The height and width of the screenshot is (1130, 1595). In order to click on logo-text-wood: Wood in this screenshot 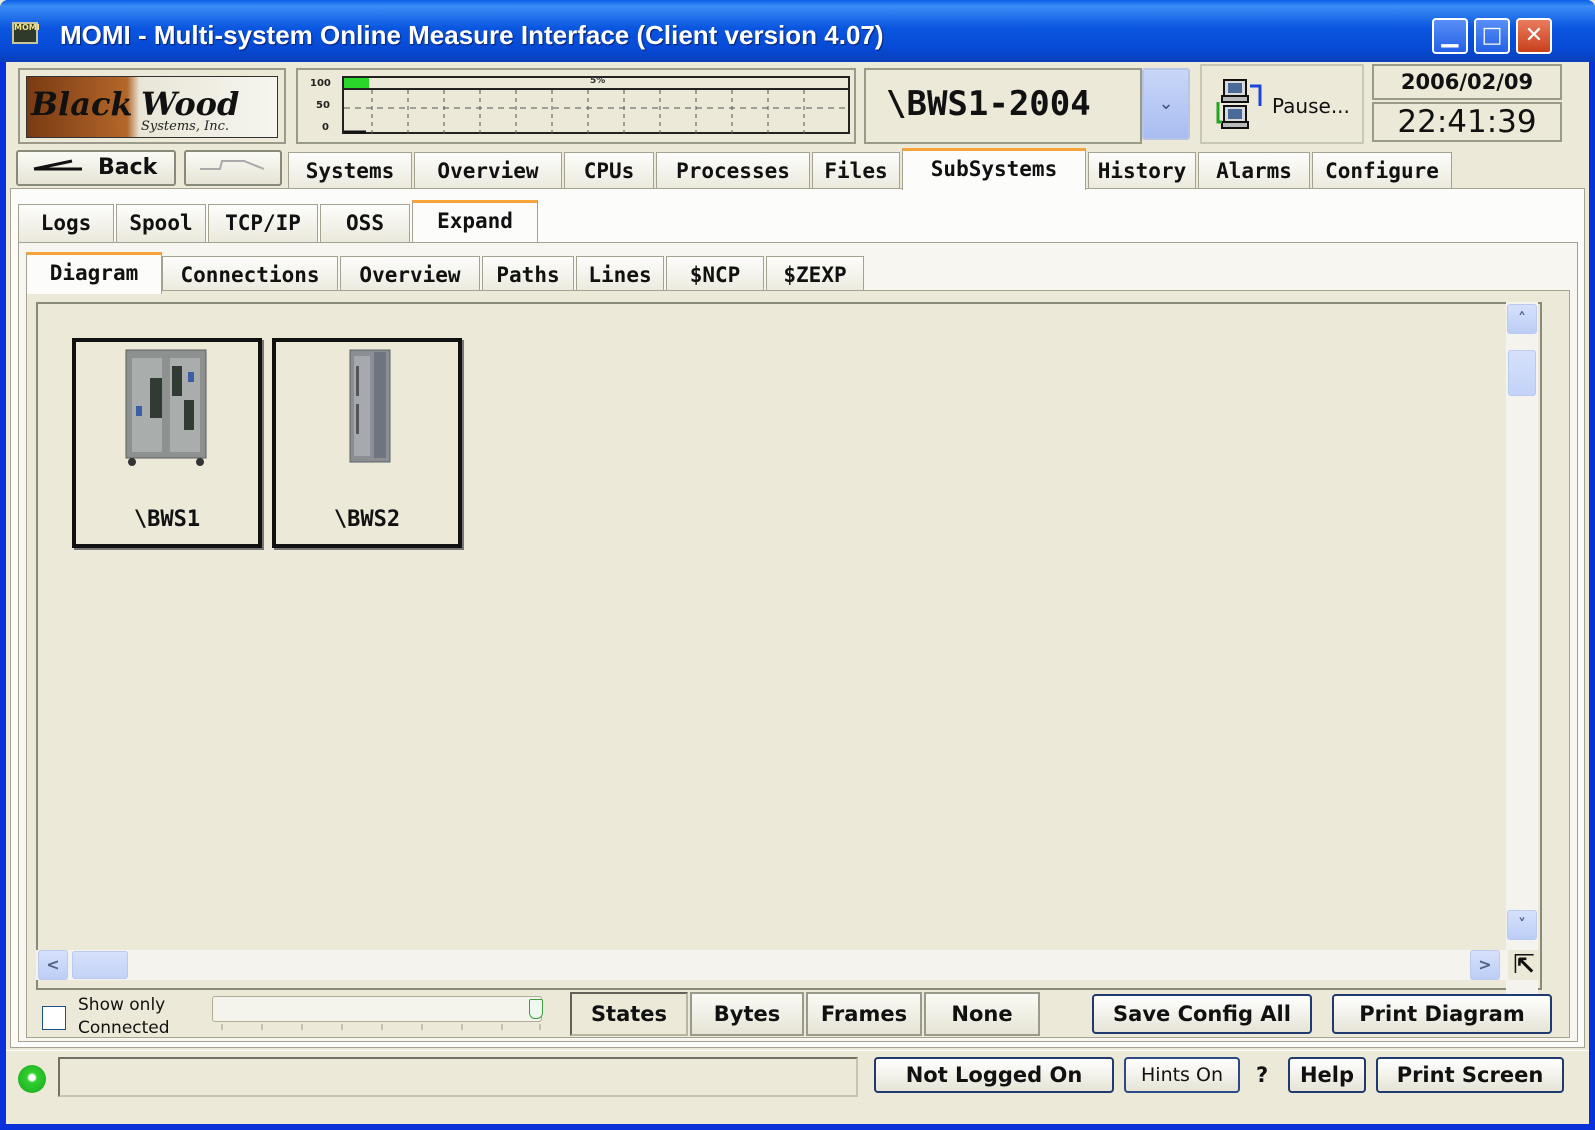, I will do `click(190, 104)`.